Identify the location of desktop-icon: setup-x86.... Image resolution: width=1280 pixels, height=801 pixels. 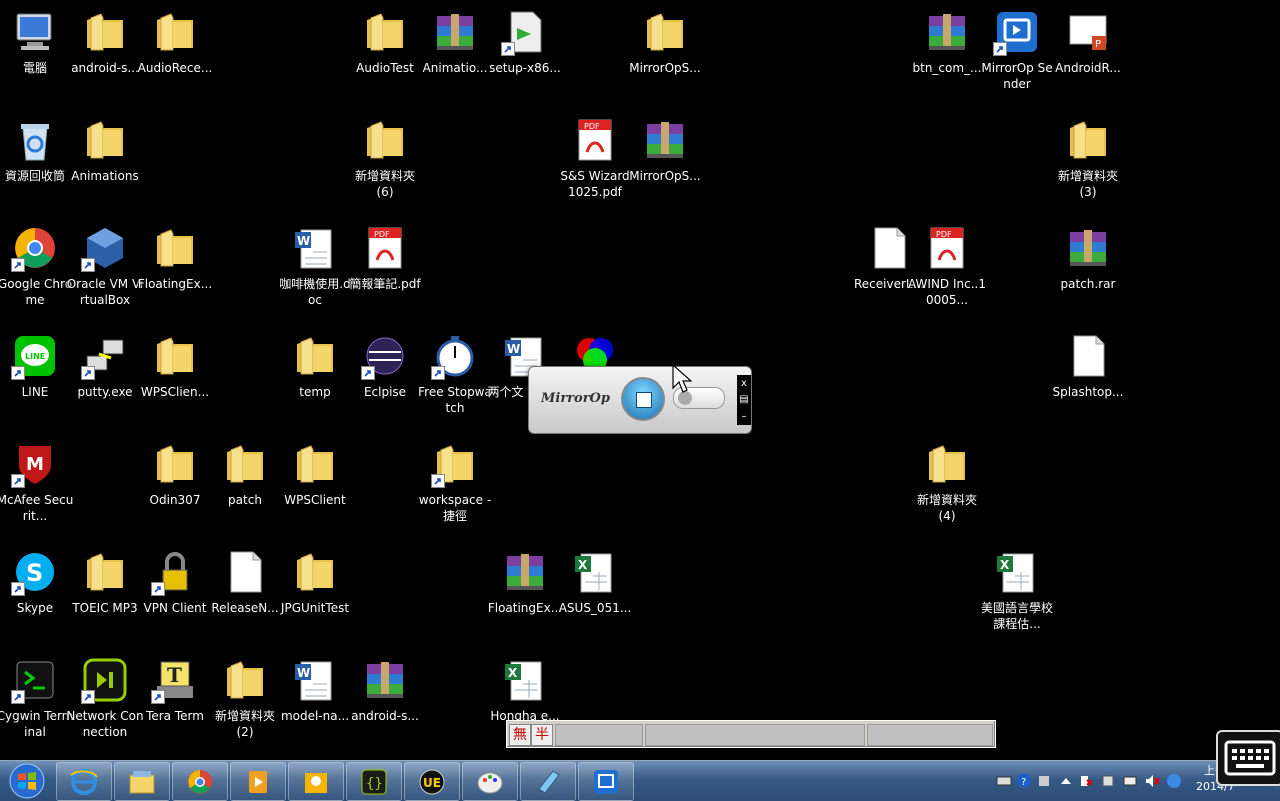
(525, 39).